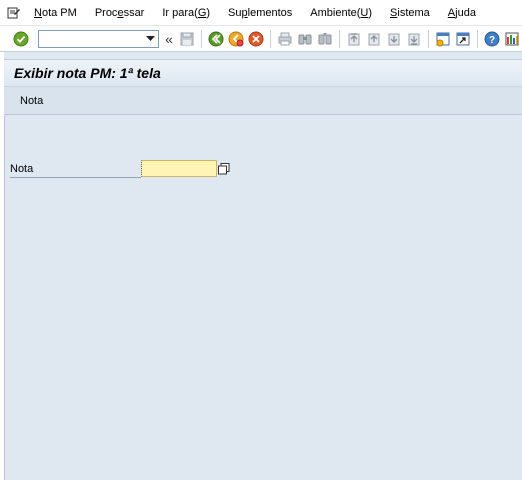 This screenshot has width=522, height=480. What do you see at coordinates (285, 39) in the screenshot?
I see `print-icon` at bounding box center [285, 39].